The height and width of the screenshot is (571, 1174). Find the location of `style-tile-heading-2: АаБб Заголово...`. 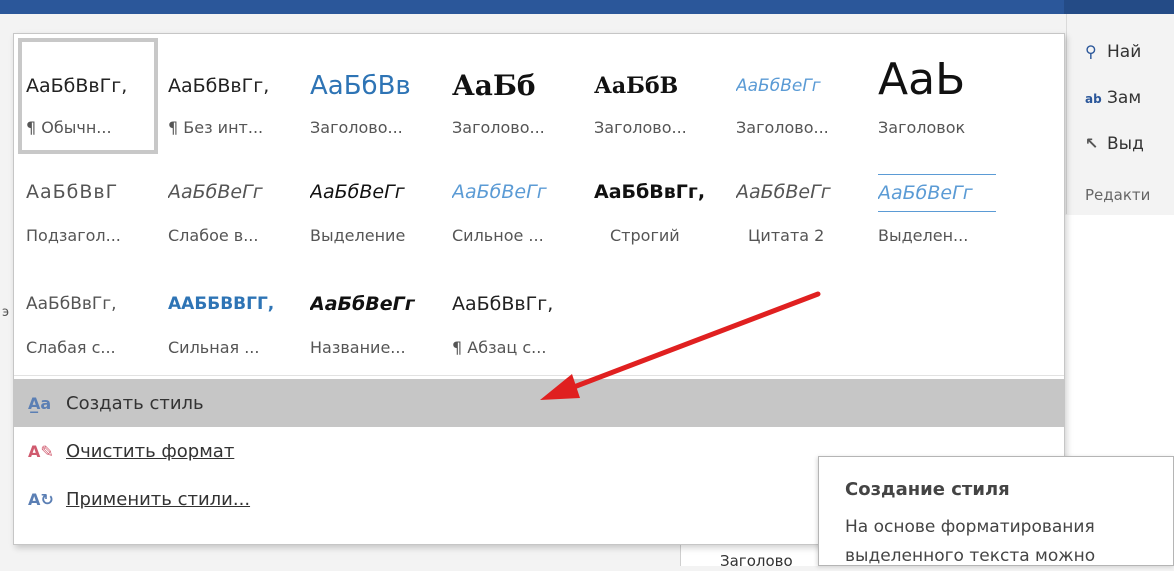

style-tile-heading-2: АаБб Заголово... is located at coordinates (514, 96).